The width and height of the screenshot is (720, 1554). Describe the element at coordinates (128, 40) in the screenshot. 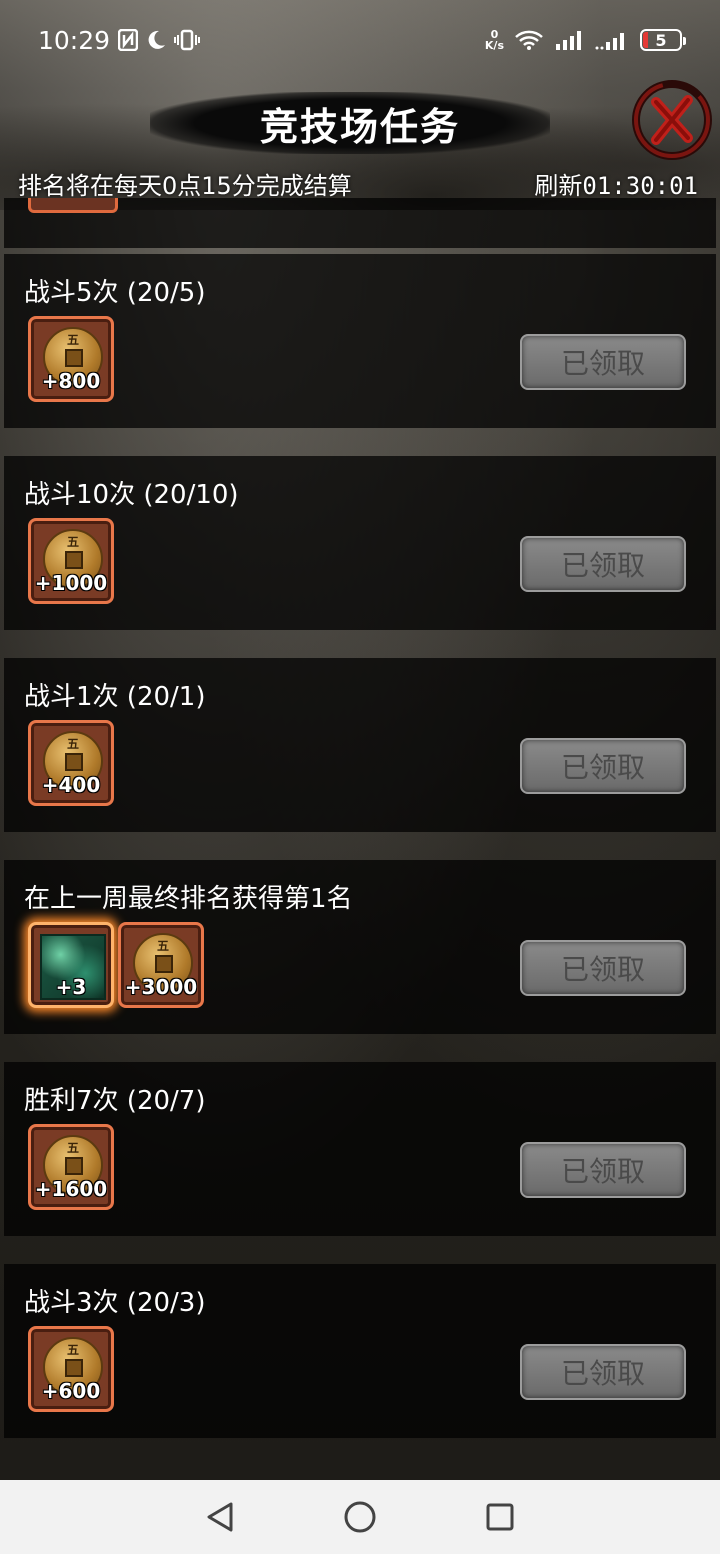

I see `nfc-icon` at that location.